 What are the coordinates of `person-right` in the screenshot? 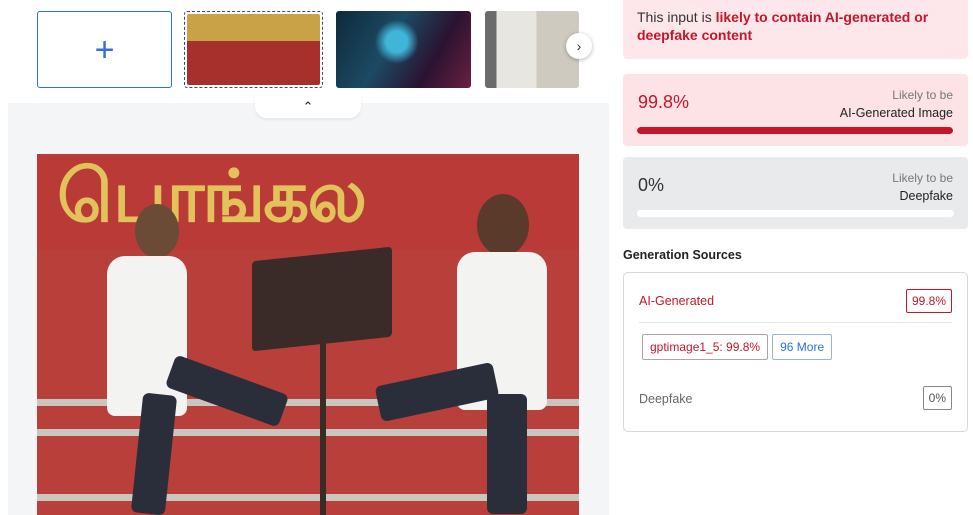 It's located at (462, 354).